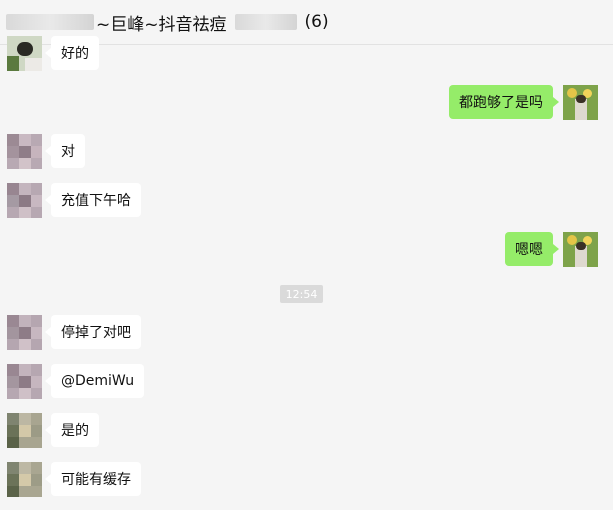 Image resolution: width=613 pixels, height=510 pixels. I want to click on message-bubble: 充值下午哈, so click(93, 200).